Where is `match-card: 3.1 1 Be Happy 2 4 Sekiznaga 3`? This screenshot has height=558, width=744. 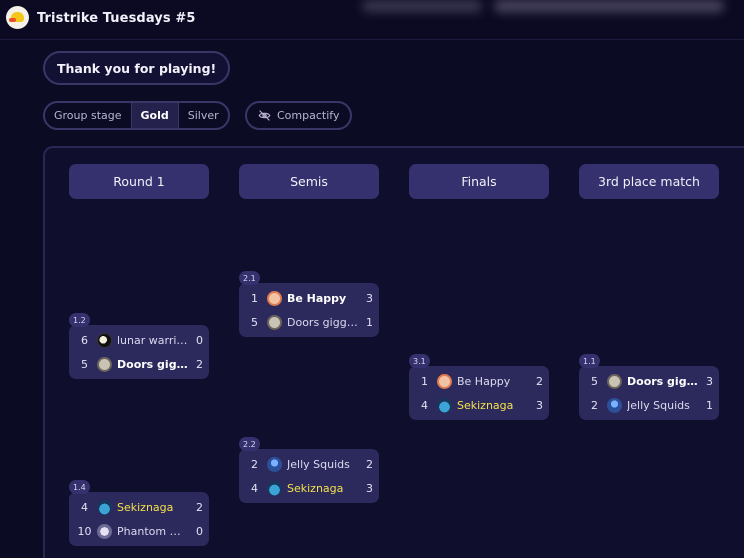 match-card: 3.1 1 Be Happy 2 4 Sekiznaga 3 is located at coordinates (479, 387).